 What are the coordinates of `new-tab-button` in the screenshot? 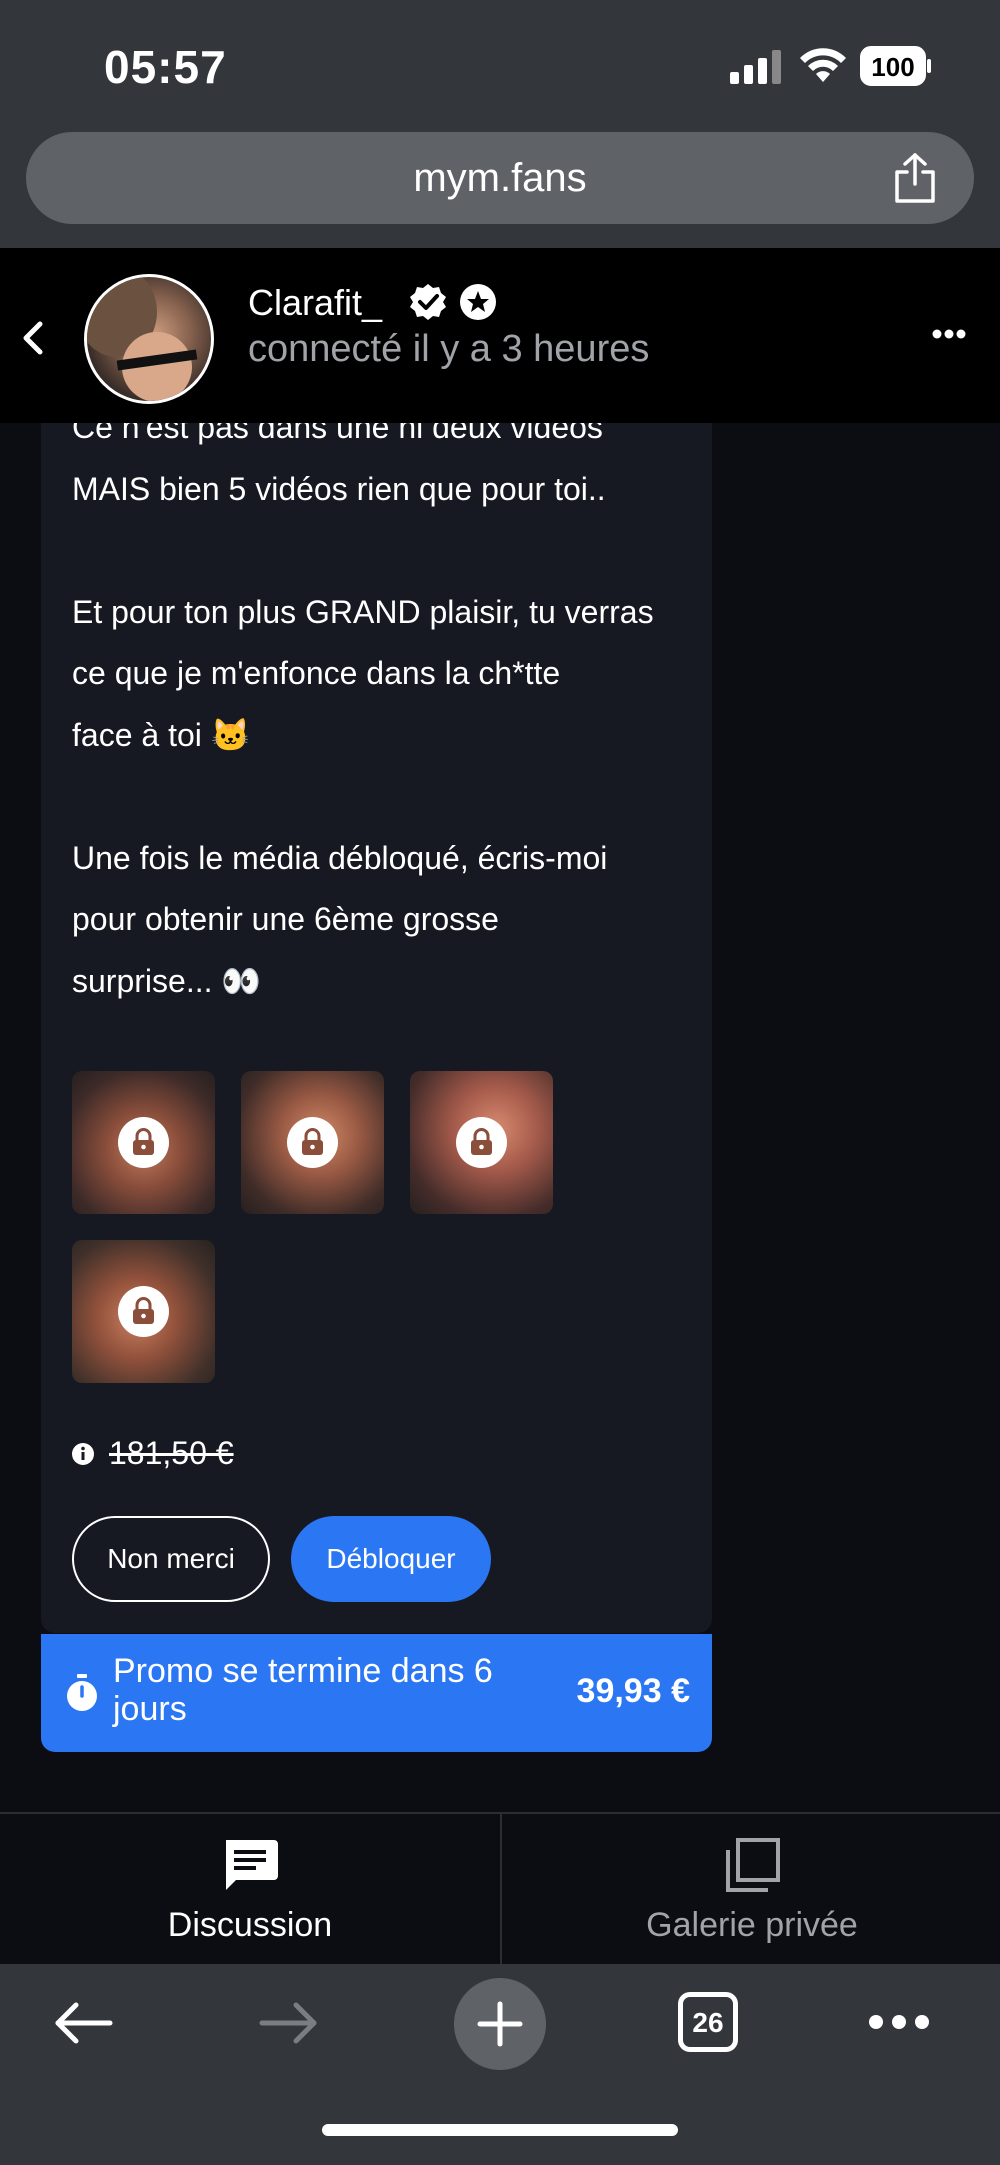 It's located at (500, 2024).